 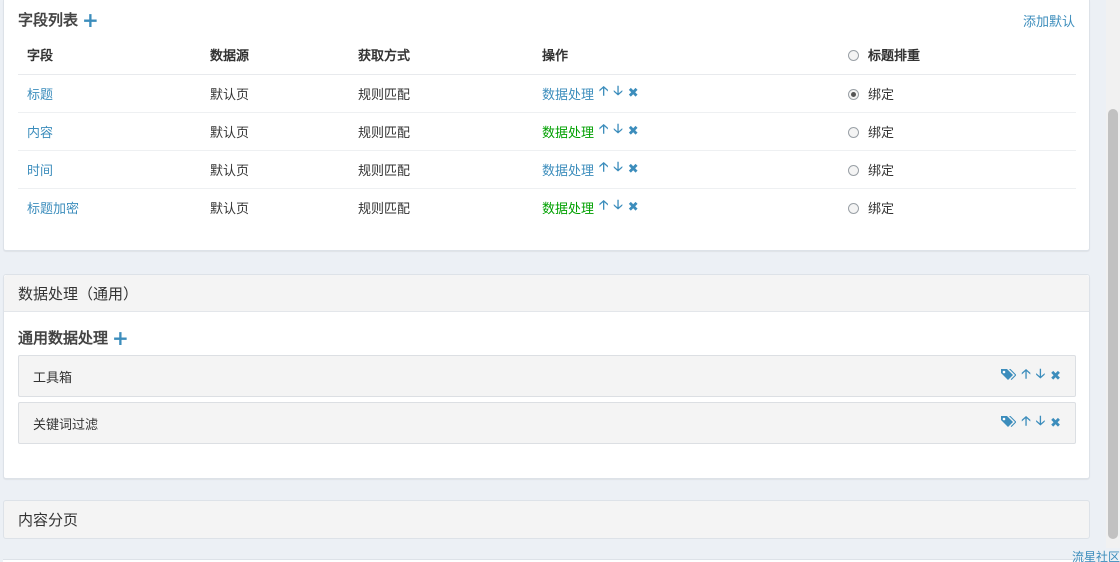 I want to click on field-list-title-wrap: 字段列表 +, so click(x=58, y=19).